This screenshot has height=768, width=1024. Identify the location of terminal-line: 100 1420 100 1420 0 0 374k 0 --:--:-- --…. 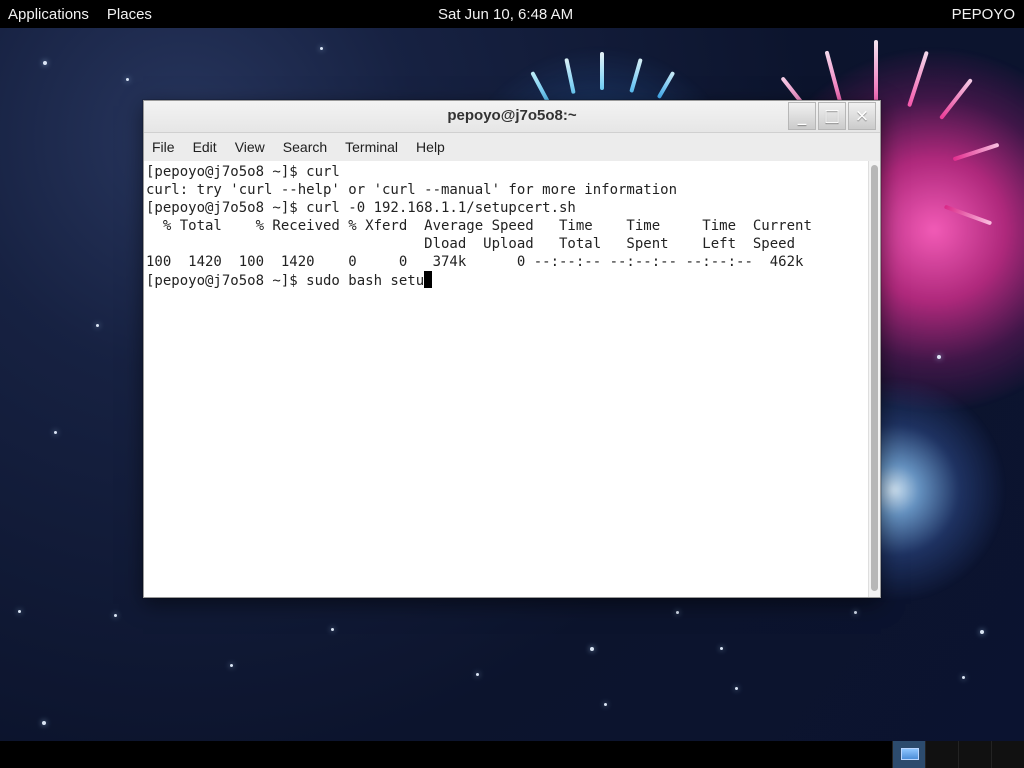
(475, 262).